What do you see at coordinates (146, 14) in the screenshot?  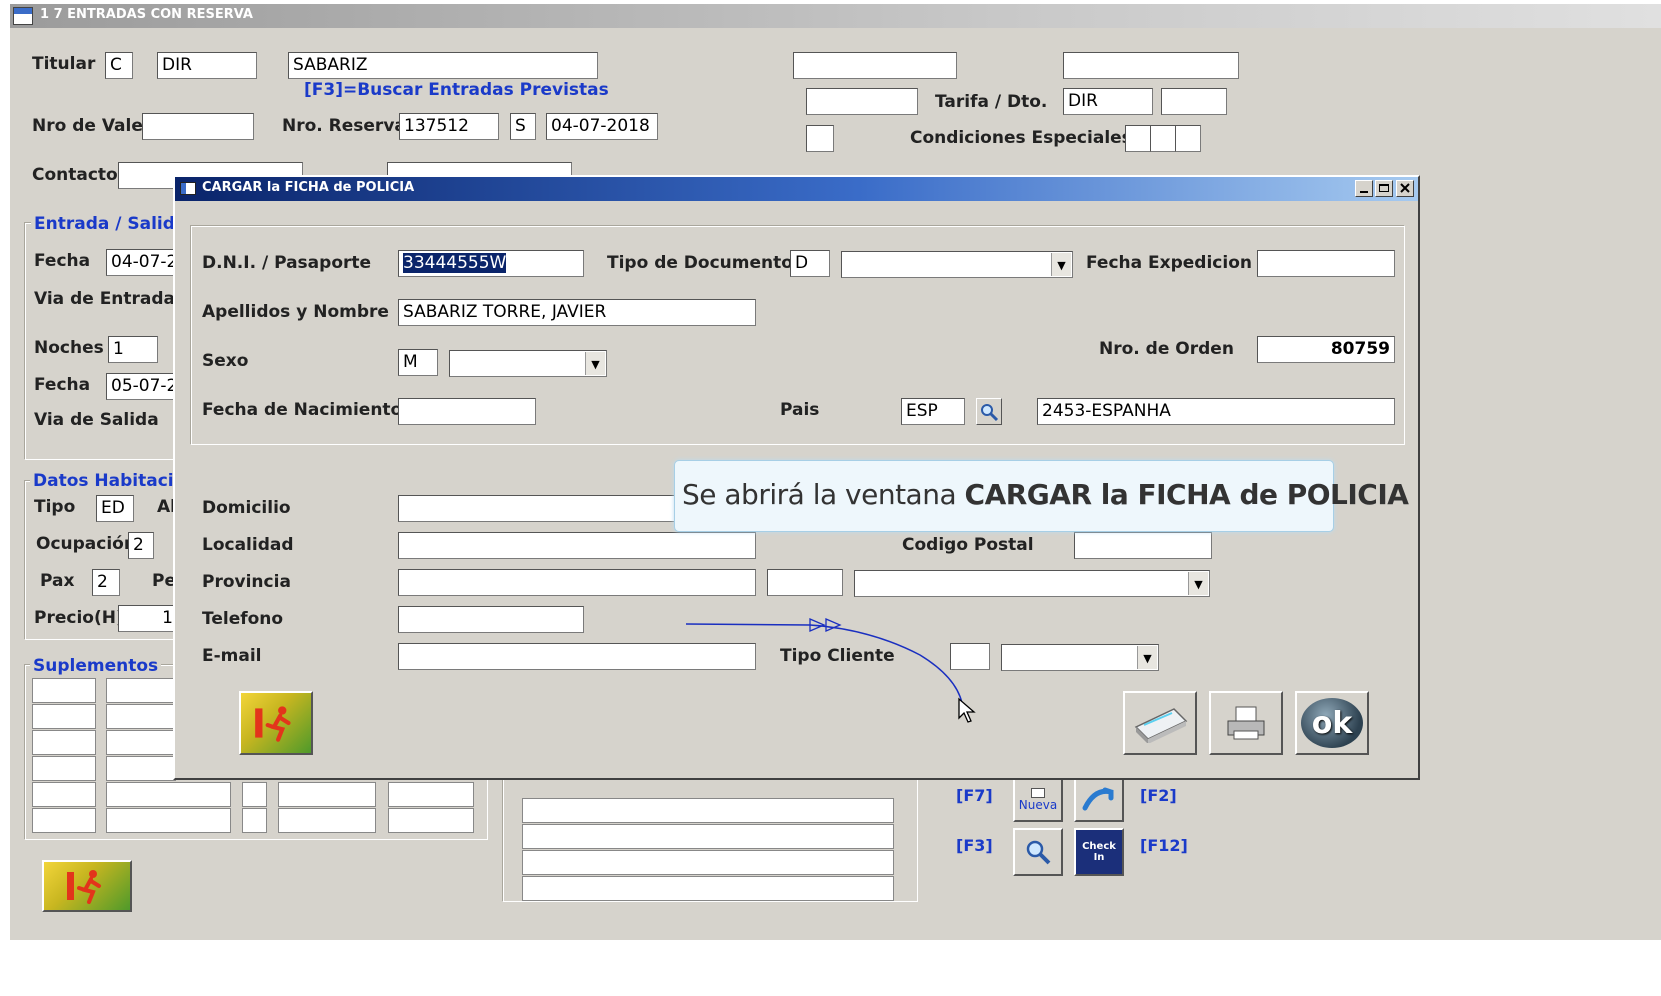 I see `main-window-title: 1 7 ENTRADAS CON RESERVA` at bounding box center [146, 14].